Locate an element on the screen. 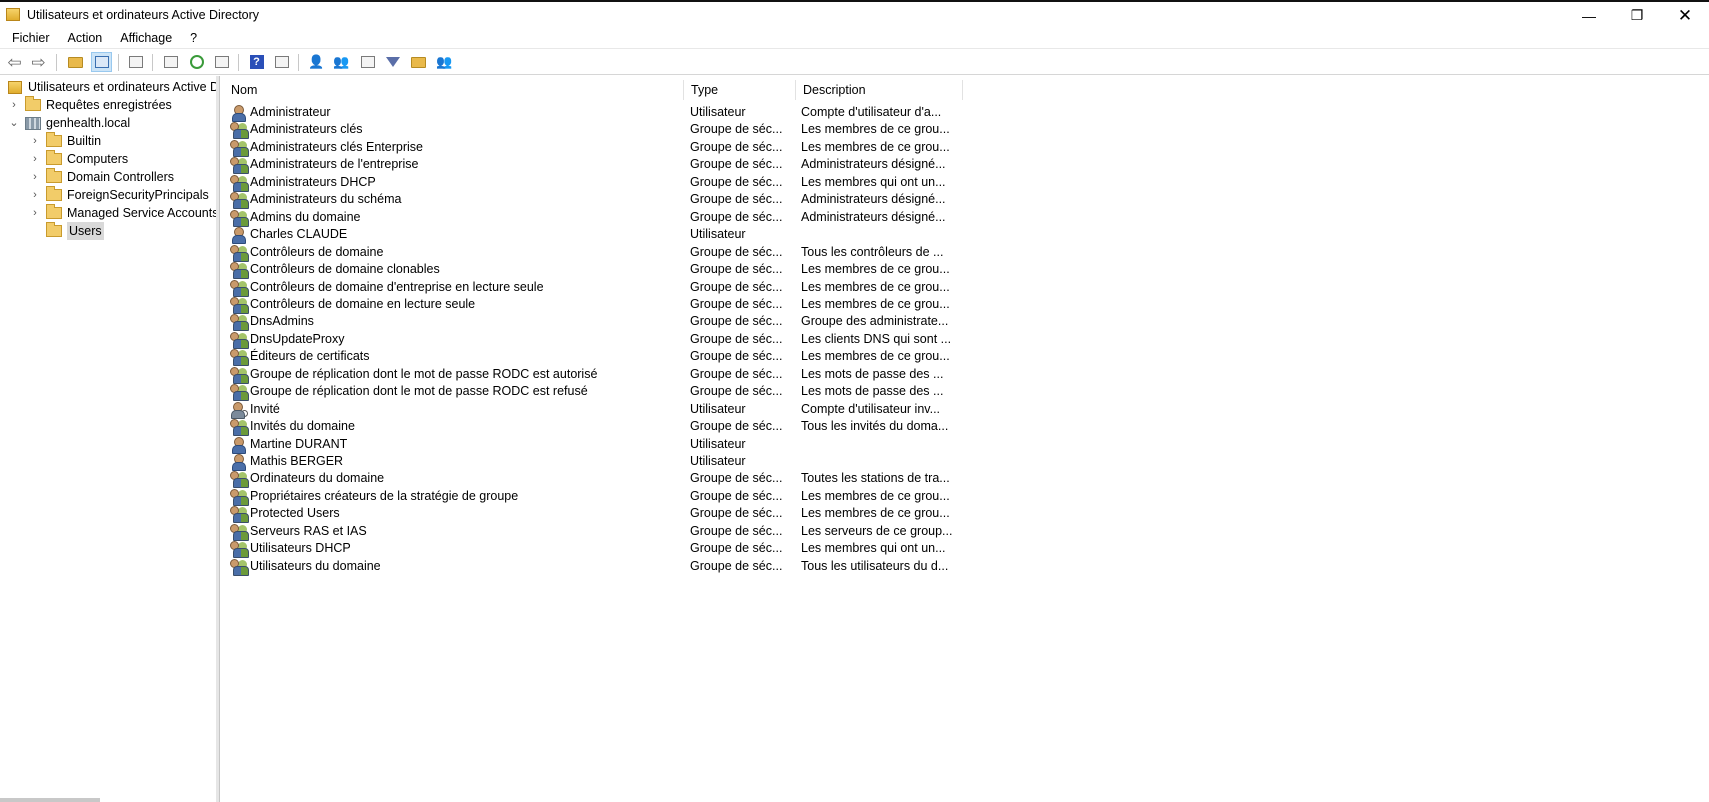 The height and width of the screenshot is (802, 1709). menu-affichage: Affichage is located at coordinates (146, 38).